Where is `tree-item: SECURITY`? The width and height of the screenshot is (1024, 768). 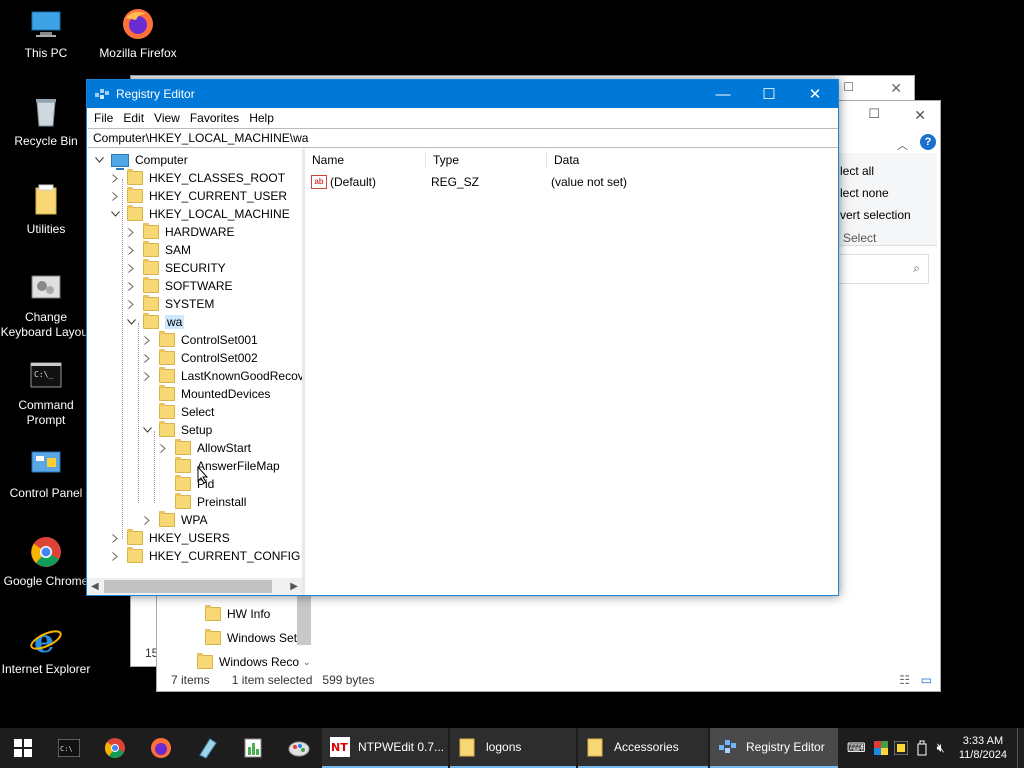
tree-item: SECURITY is located at coordinates (175, 268).